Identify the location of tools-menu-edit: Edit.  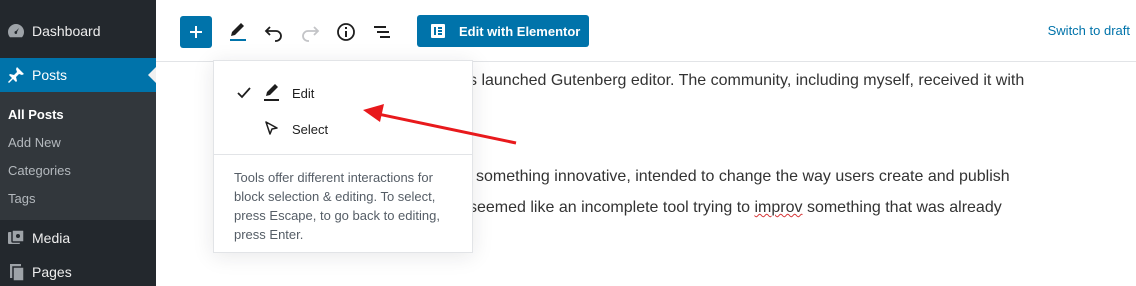
(343, 93).